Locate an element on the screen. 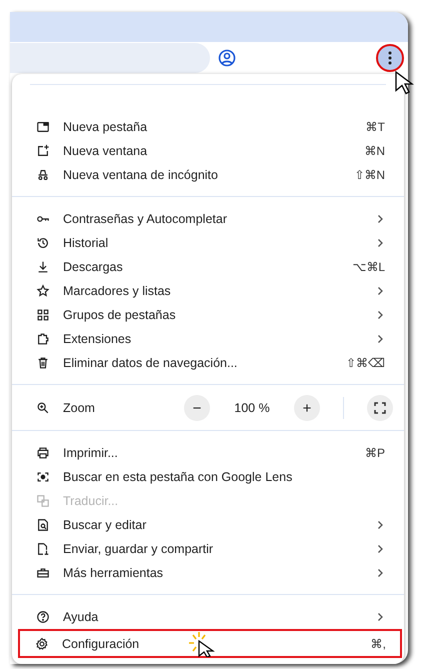 Image resolution: width=421 pixels, height=669 pixels. window-plus-icon is located at coordinates (43, 151).